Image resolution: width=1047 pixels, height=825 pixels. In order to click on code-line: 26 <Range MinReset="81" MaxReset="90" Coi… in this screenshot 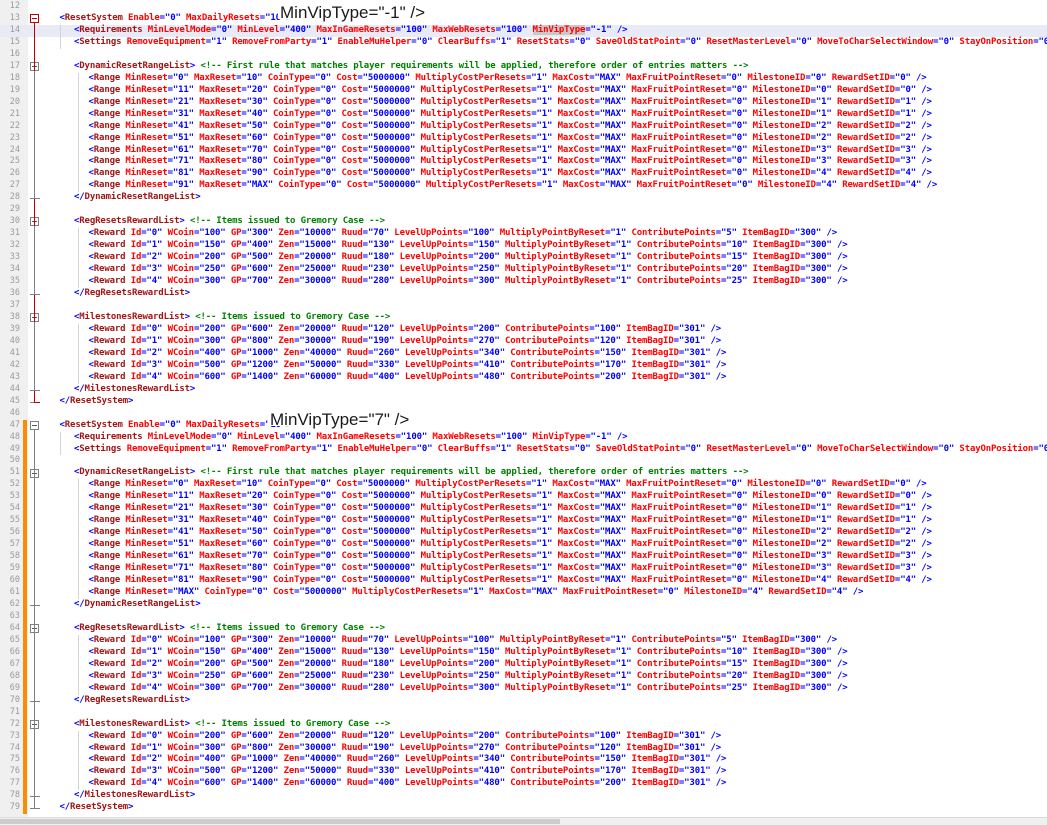, I will do `click(523, 174)`.